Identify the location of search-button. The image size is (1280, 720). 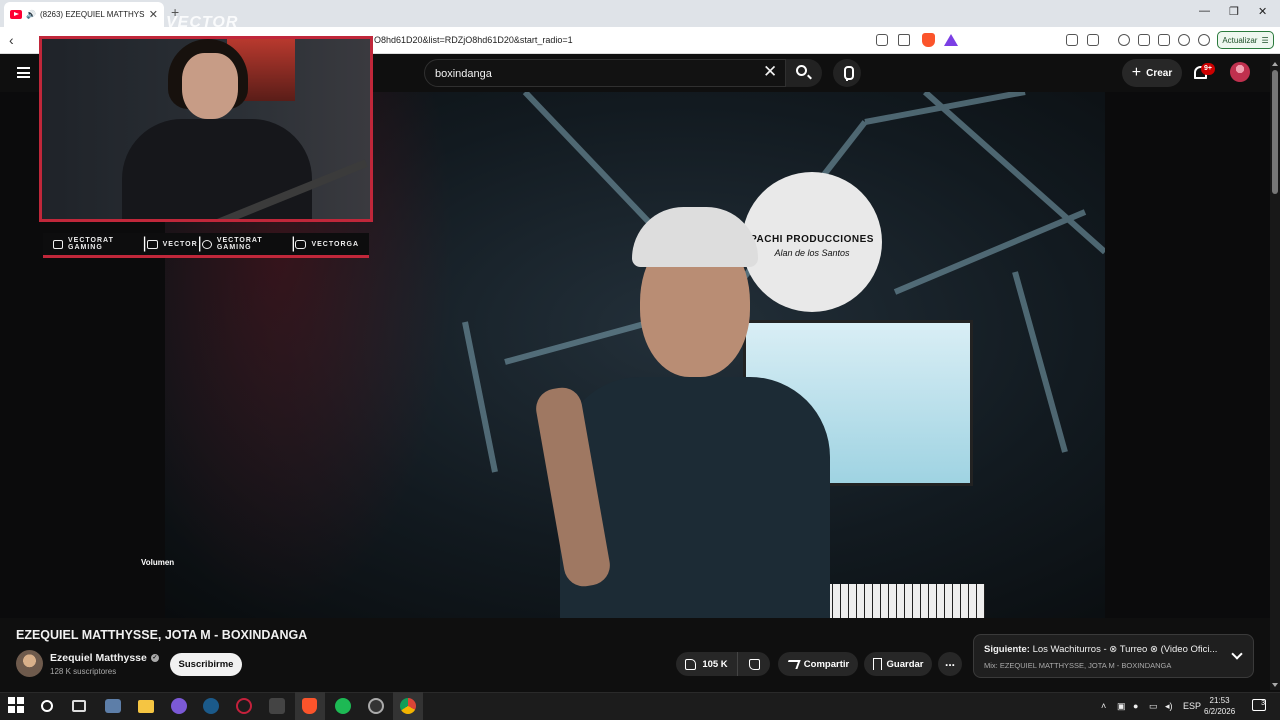
(804, 73).